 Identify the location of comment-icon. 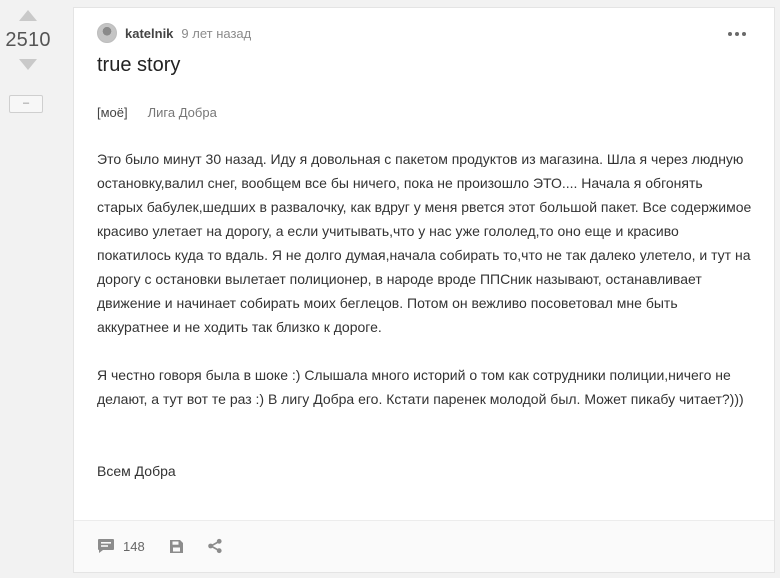
(106, 546).